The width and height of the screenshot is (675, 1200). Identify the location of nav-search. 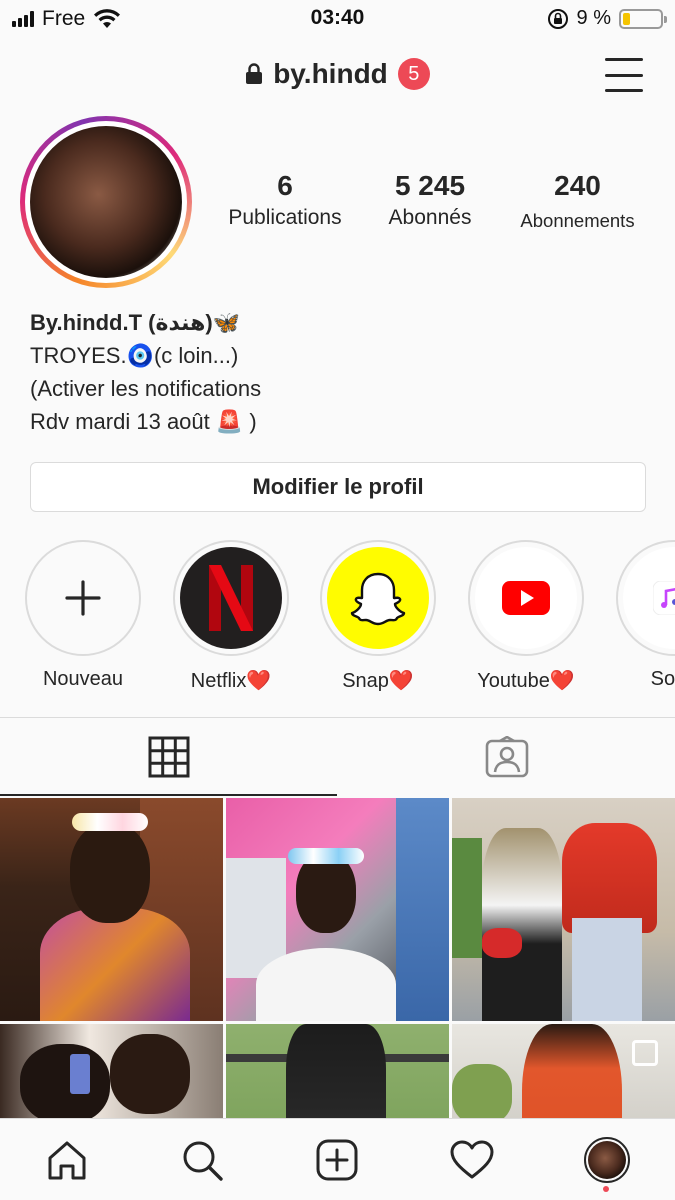
(202, 1160).